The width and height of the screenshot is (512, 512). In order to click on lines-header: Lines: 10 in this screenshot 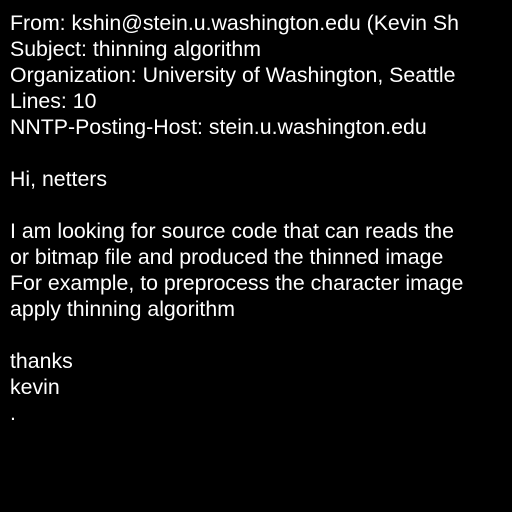, I will do `click(53, 101)`.